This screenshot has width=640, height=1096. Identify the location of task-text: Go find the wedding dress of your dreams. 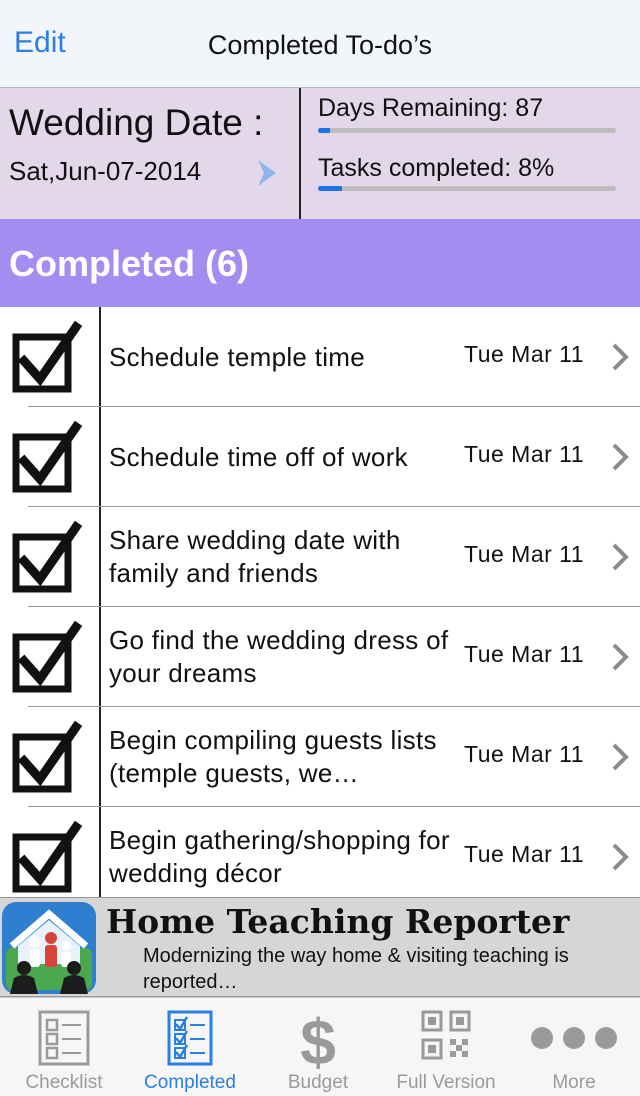
(279, 656).